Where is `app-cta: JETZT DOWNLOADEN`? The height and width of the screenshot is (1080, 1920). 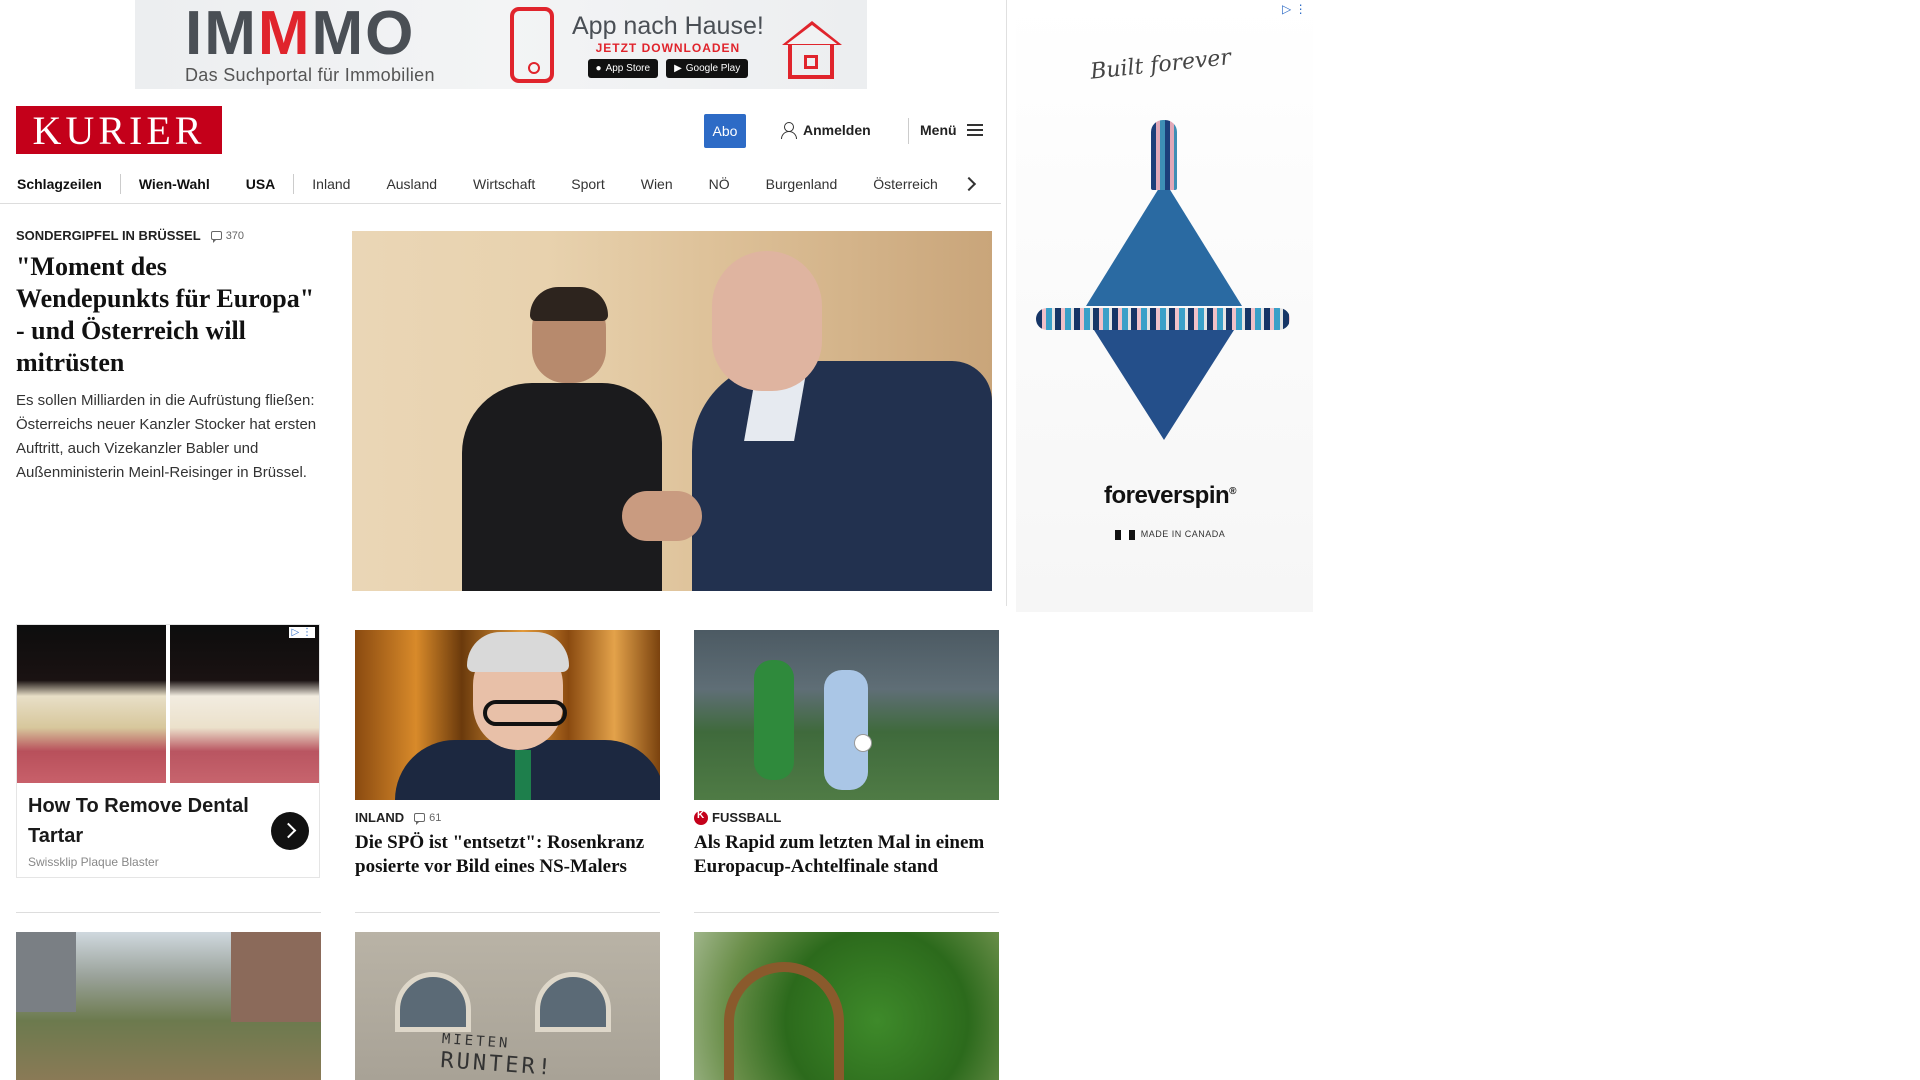
app-cta: JETZT DOWNLOADEN is located at coordinates (668, 47).